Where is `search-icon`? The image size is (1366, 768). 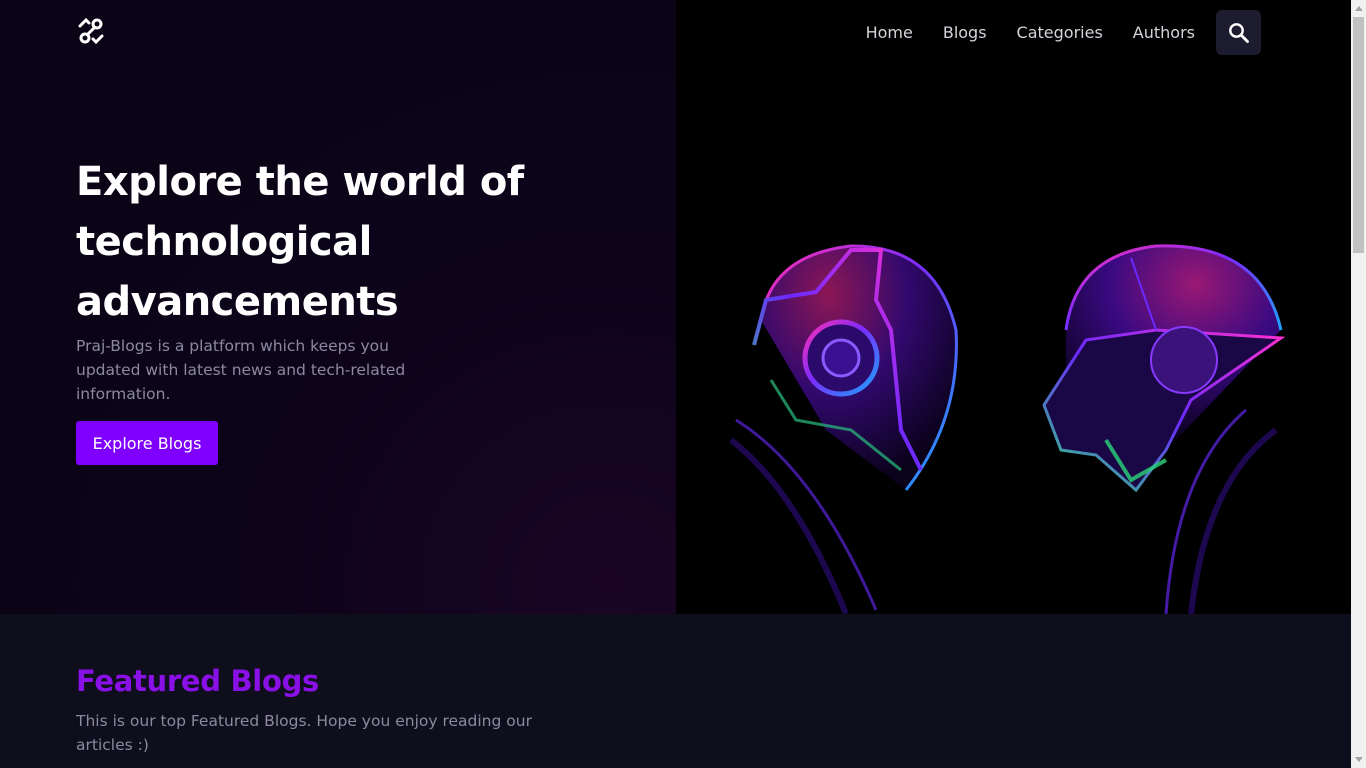
search-icon is located at coordinates (1238, 32).